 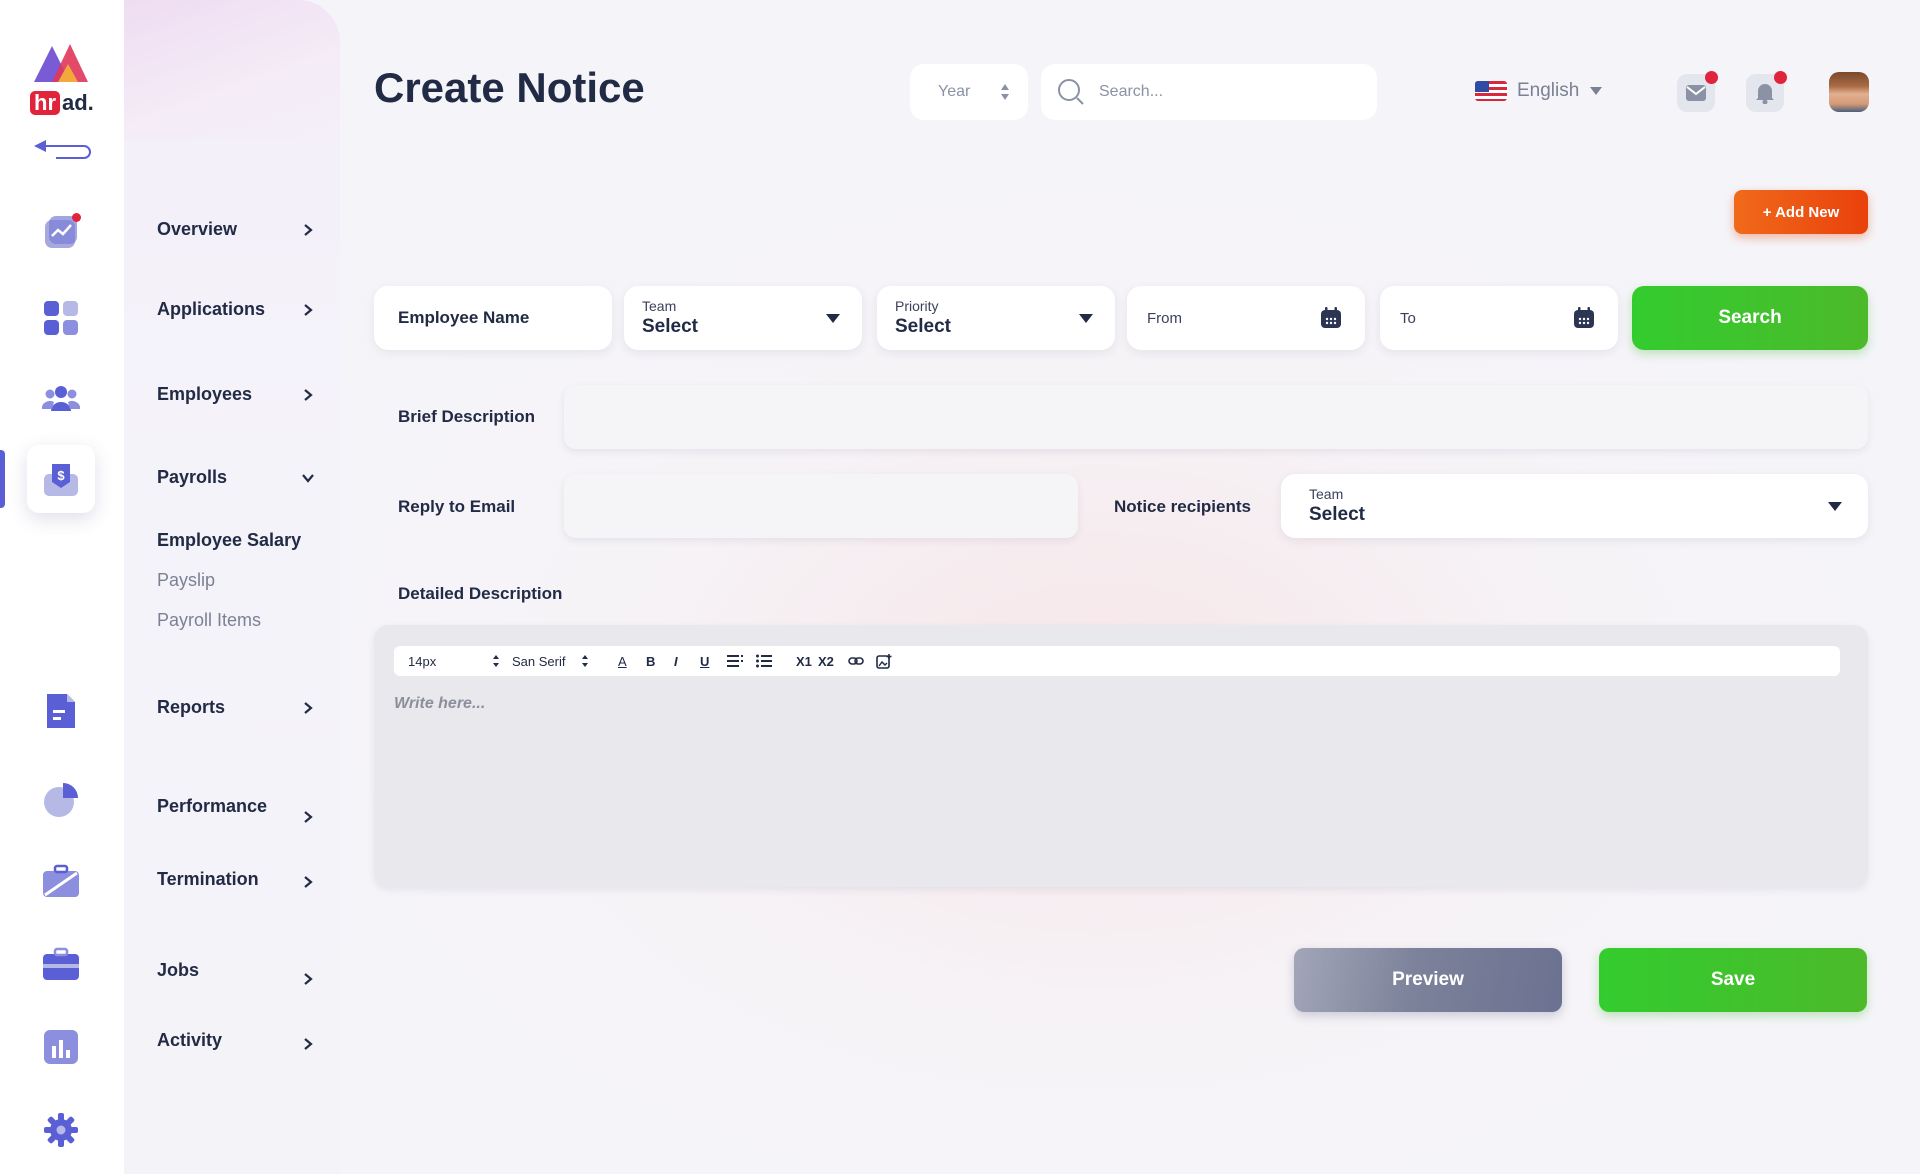 I want to click on subscript-button: X1, so click(x=804, y=661).